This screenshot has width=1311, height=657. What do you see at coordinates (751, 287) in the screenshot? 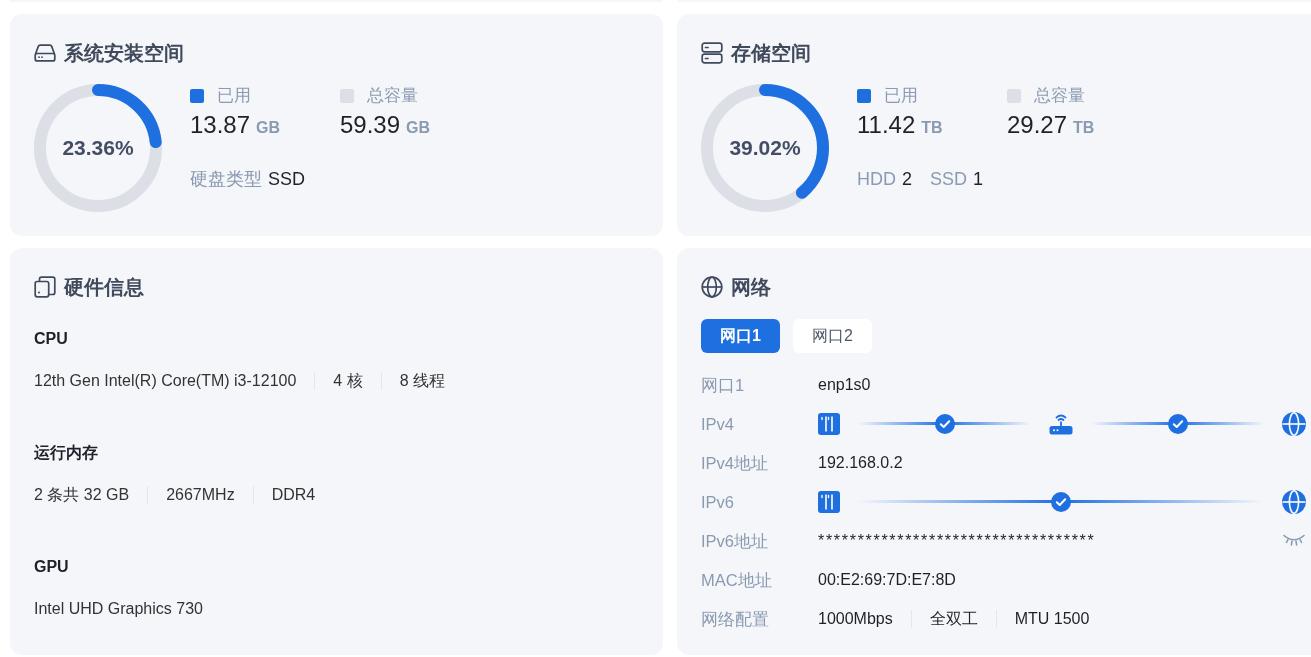
I see `card-title: 网络` at bounding box center [751, 287].